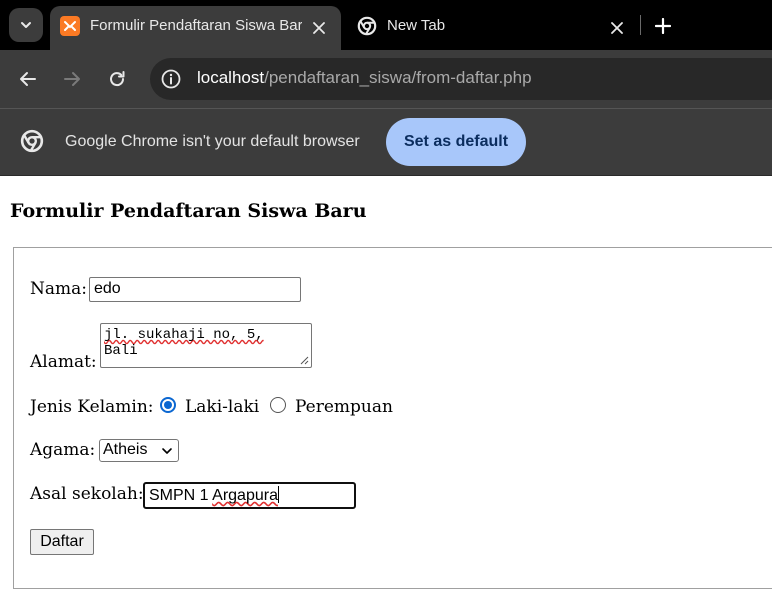 This screenshot has width=772, height=590. I want to click on tab-divider, so click(640, 25).